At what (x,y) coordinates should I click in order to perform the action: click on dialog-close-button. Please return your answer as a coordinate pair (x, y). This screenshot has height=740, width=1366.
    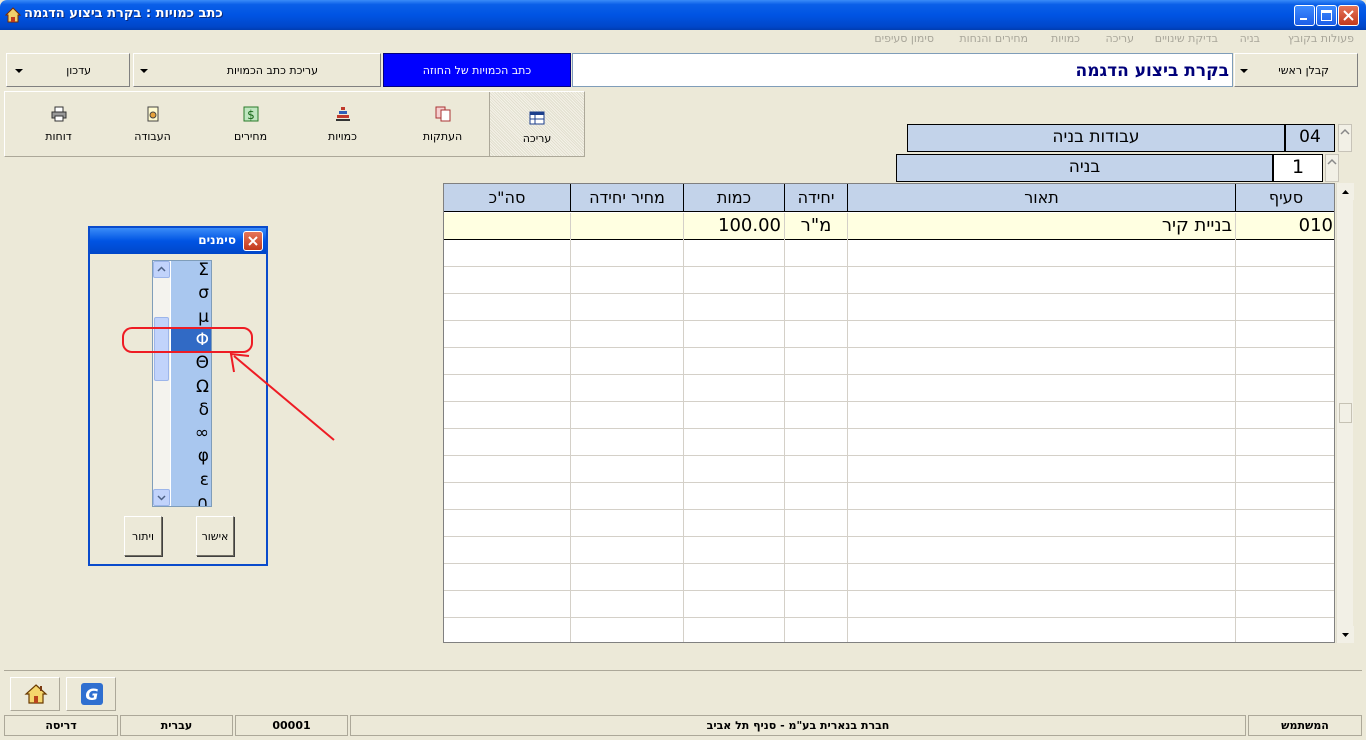
    Looking at the image, I should click on (253, 241).